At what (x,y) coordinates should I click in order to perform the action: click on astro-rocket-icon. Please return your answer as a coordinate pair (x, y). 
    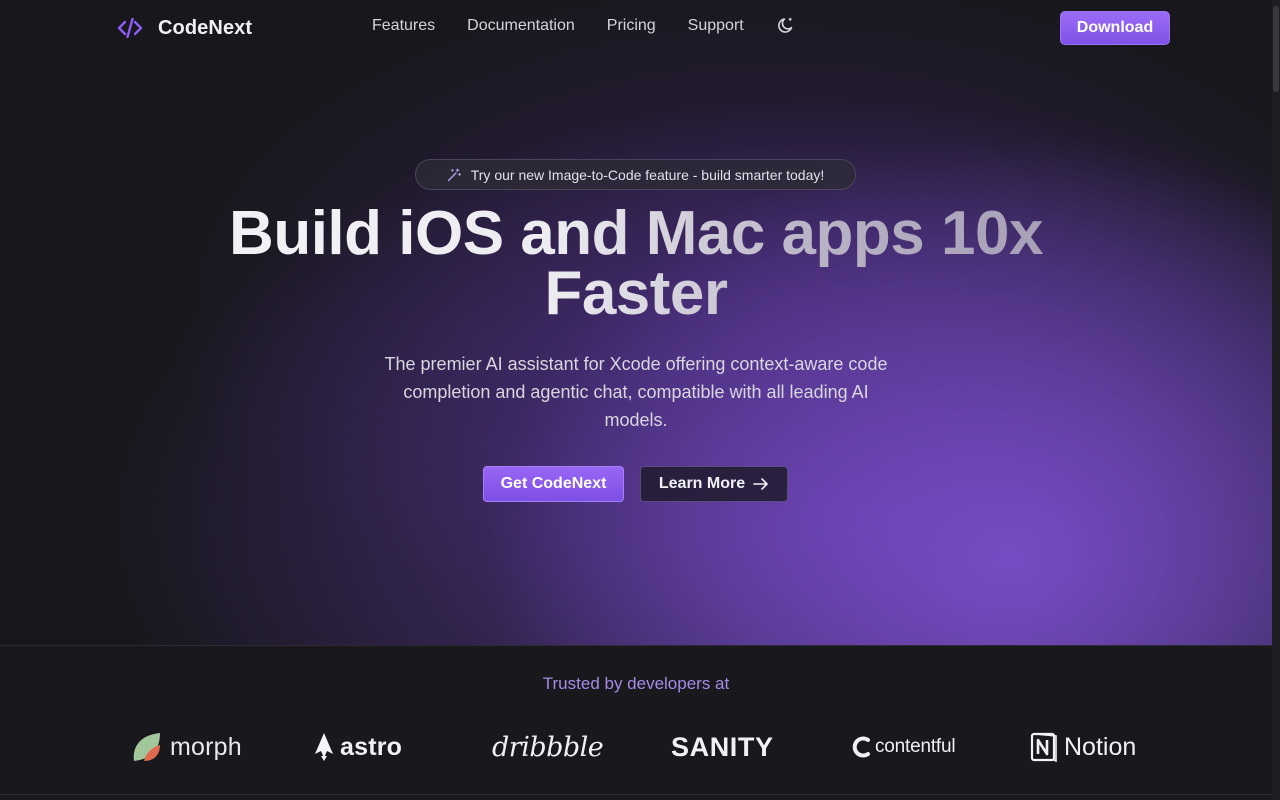
    Looking at the image, I should click on (324, 747).